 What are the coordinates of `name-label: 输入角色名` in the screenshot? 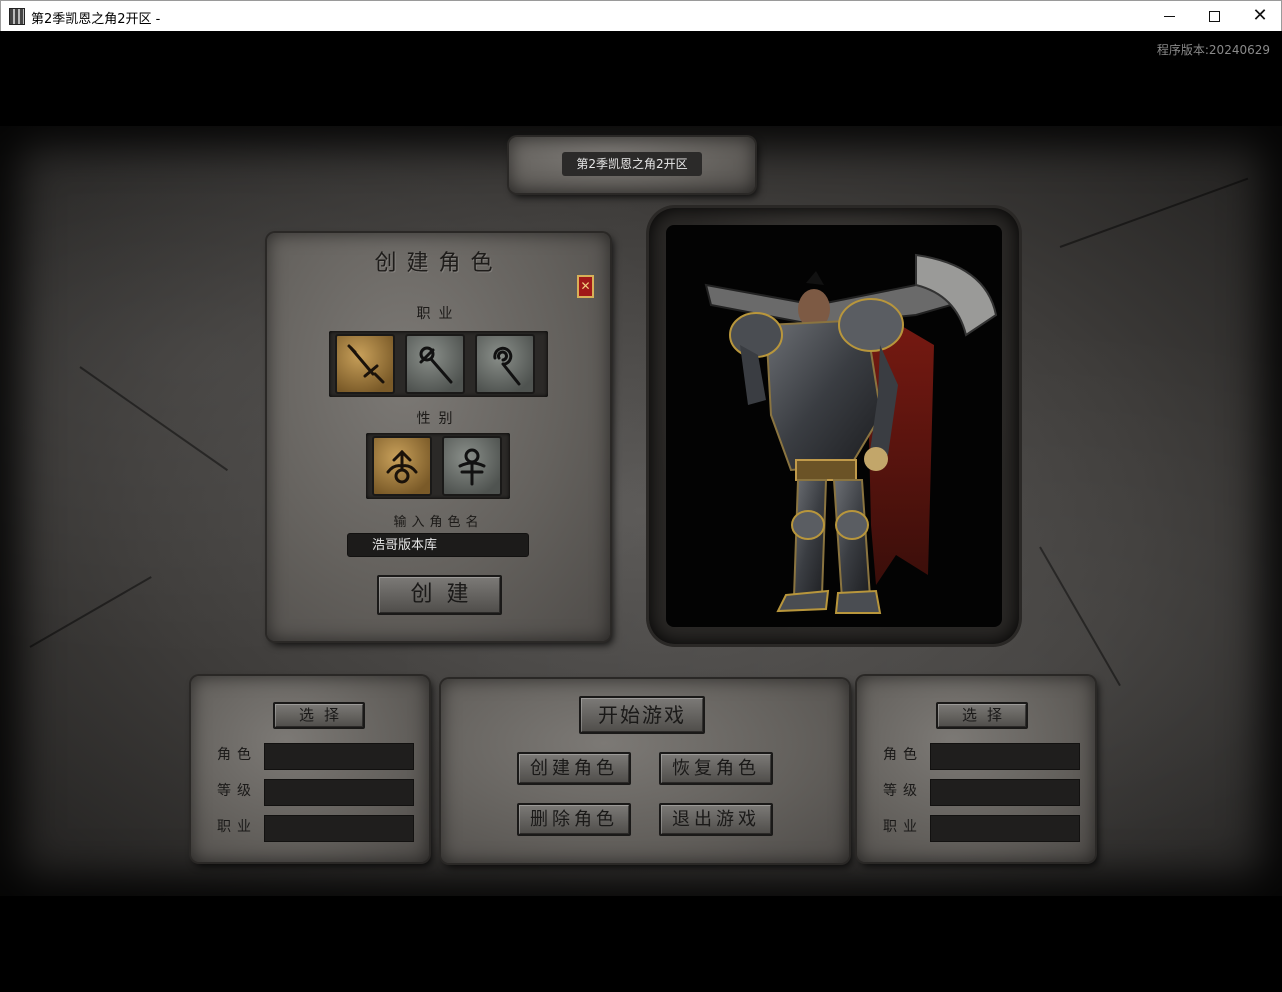 It's located at (438, 522).